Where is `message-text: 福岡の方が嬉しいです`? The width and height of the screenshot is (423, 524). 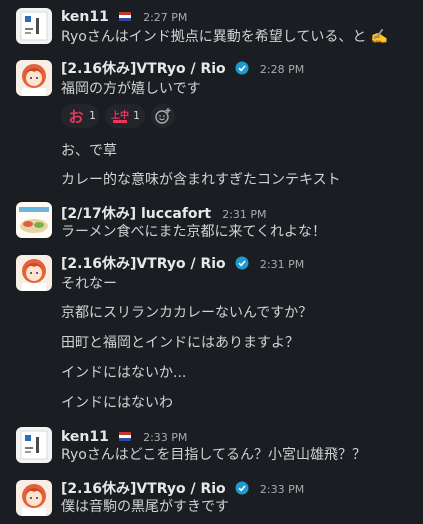 message-text: 福岡の方が嬉しいです is located at coordinates (131, 89).